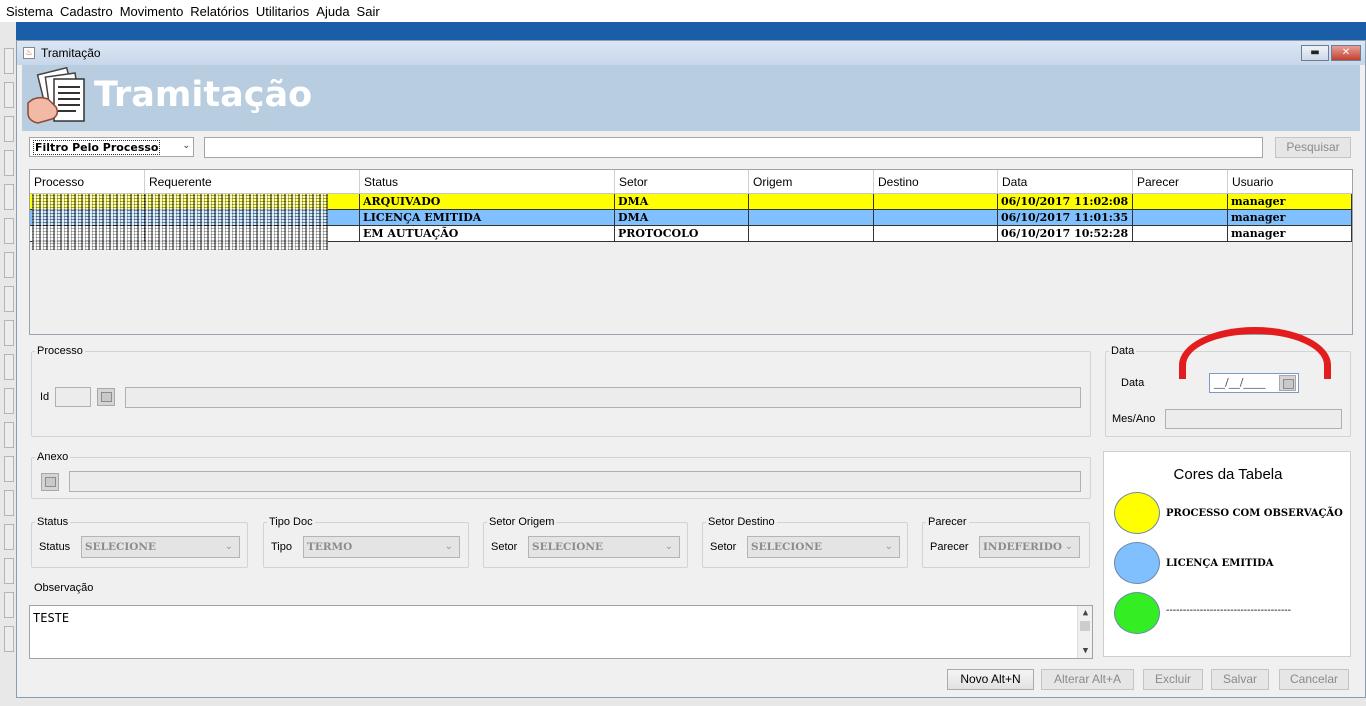 The width and height of the screenshot is (1366, 706). I want to click on observacao-textarea: TESTE ▲ ▼, so click(561, 632).